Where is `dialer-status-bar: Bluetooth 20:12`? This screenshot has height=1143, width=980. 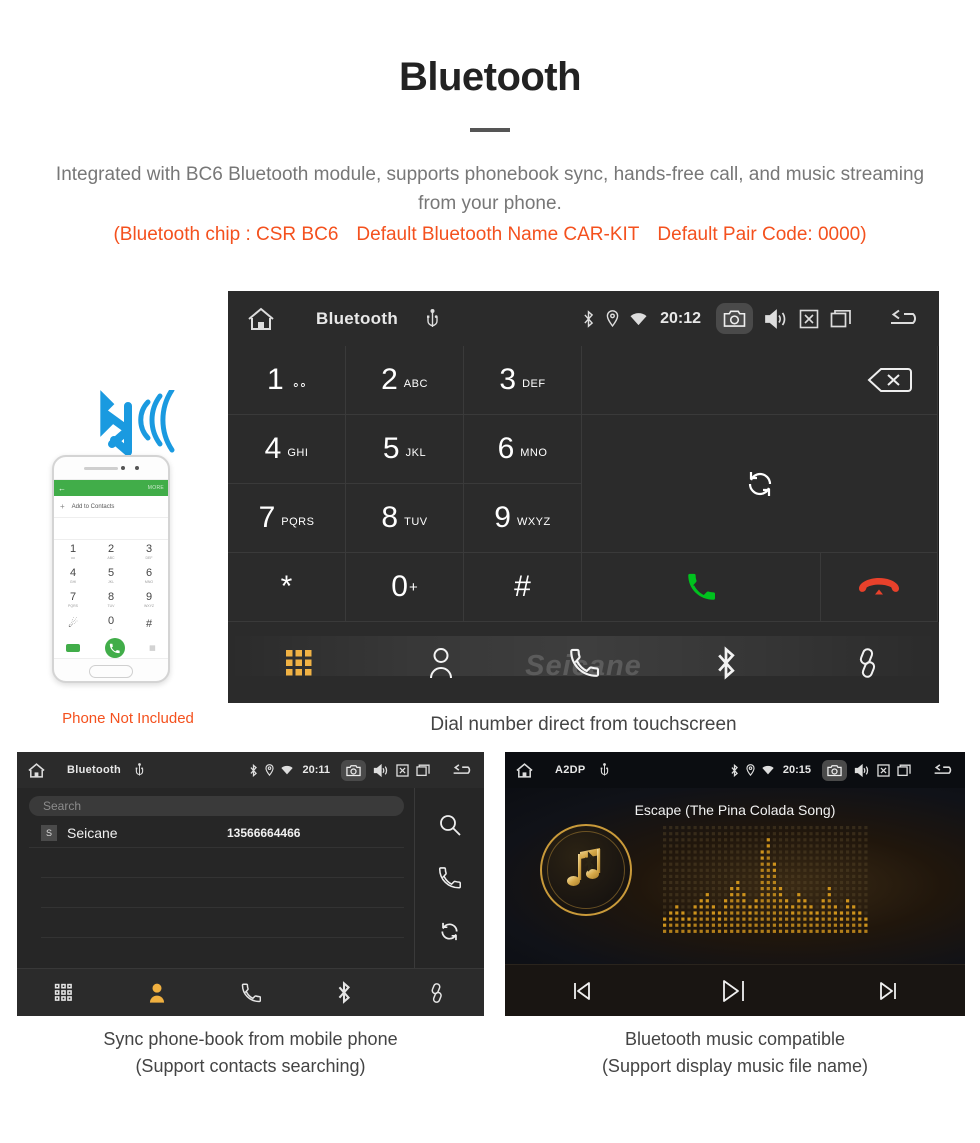
dialer-status-bar: Bluetooth 20:12 is located at coordinates (583, 318).